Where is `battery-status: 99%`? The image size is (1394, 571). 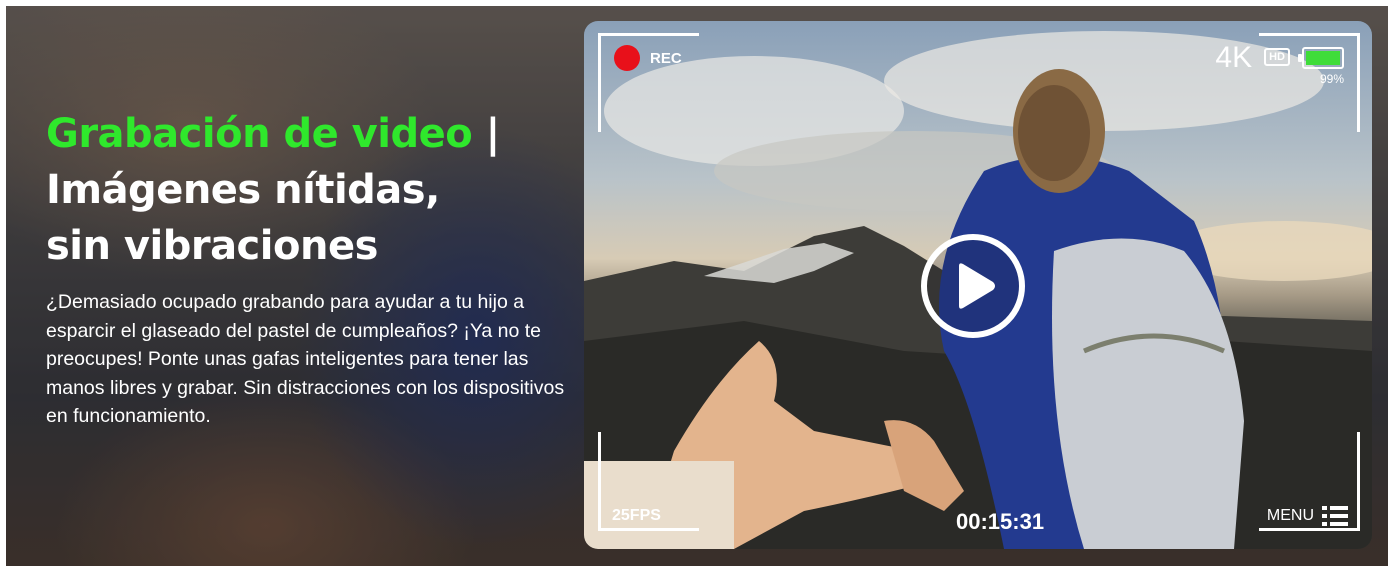
battery-status: 99% is located at coordinates (1321, 64).